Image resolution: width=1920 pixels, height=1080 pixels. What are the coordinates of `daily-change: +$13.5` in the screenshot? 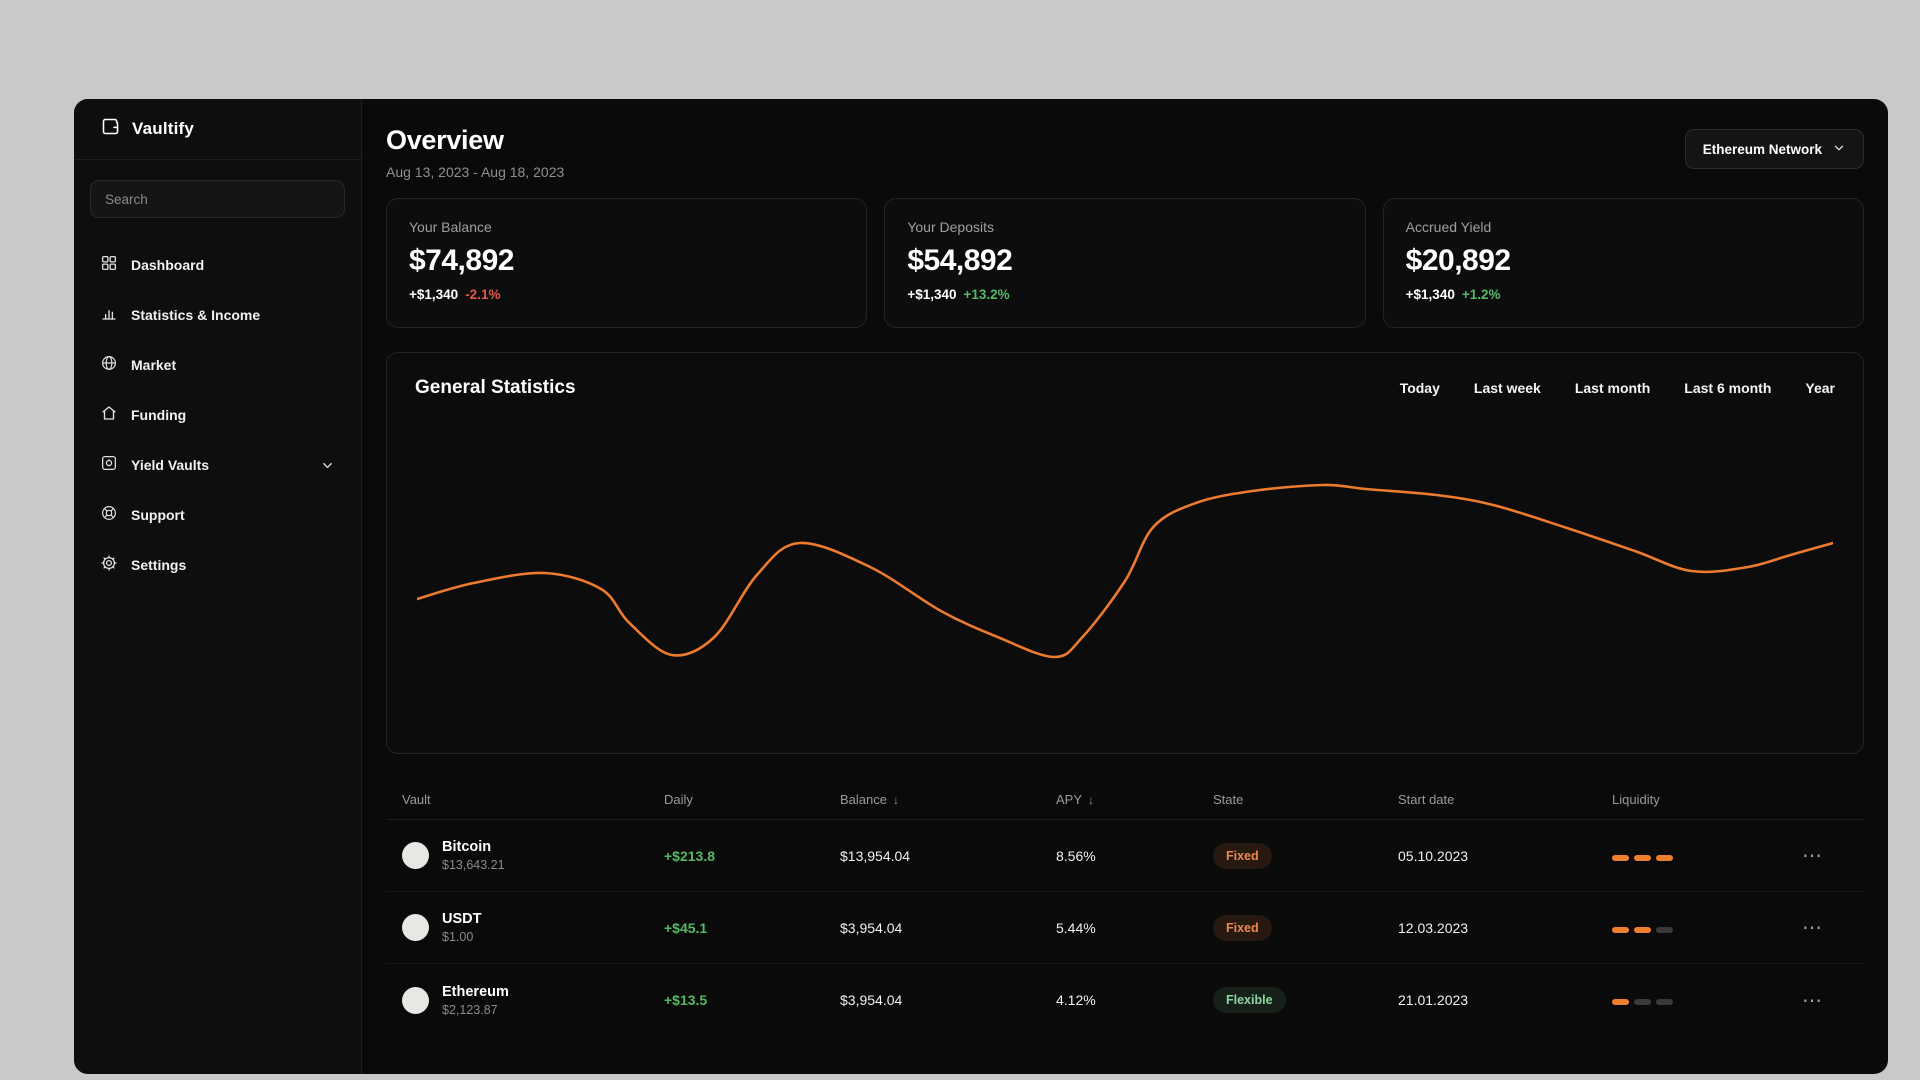 It's located at (686, 1000).